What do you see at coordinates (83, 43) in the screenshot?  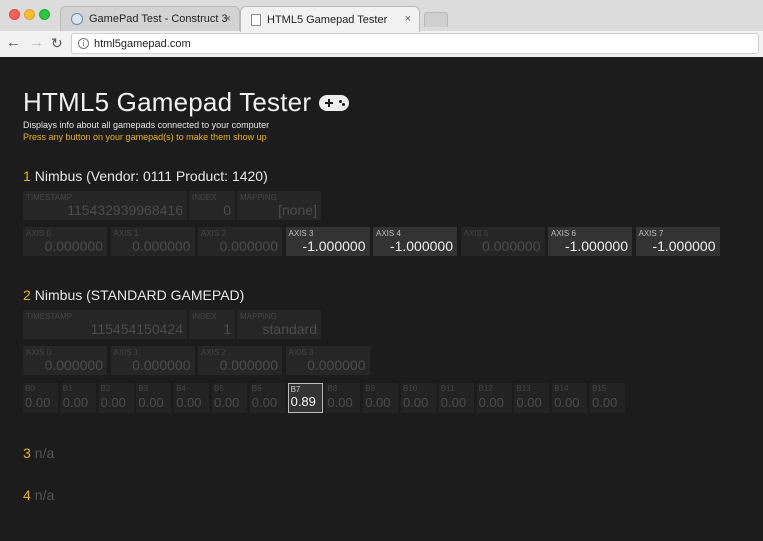 I see `info-icon: i` at bounding box center [83, 43].